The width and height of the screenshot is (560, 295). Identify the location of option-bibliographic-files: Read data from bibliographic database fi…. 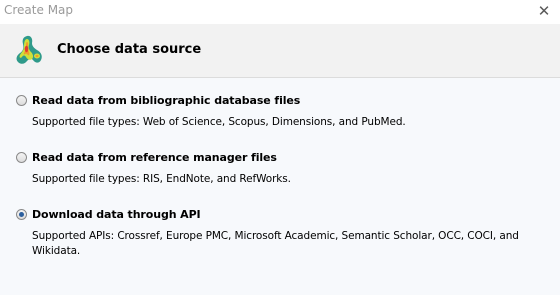
(281, 110).